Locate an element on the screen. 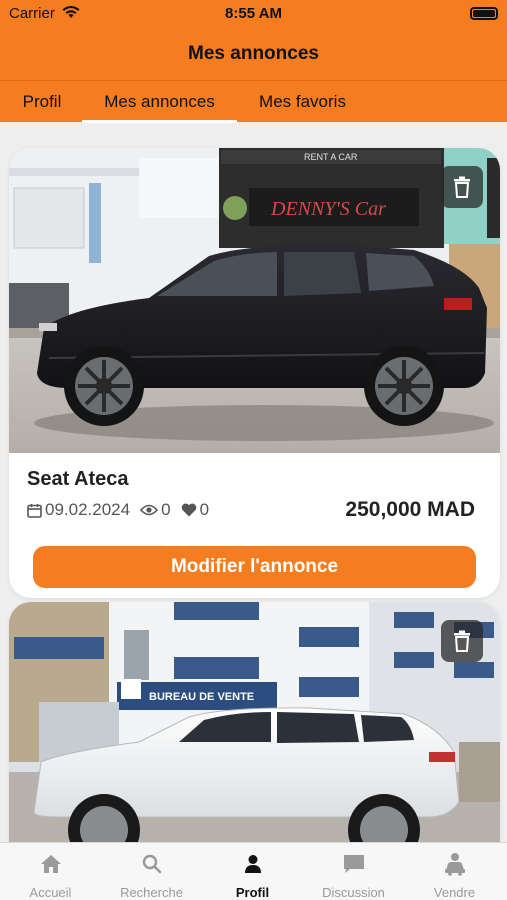 Image resolution: width=507 pixels, height=900 pixels. nav-label: Vendre is located at coordinates (454, 892).